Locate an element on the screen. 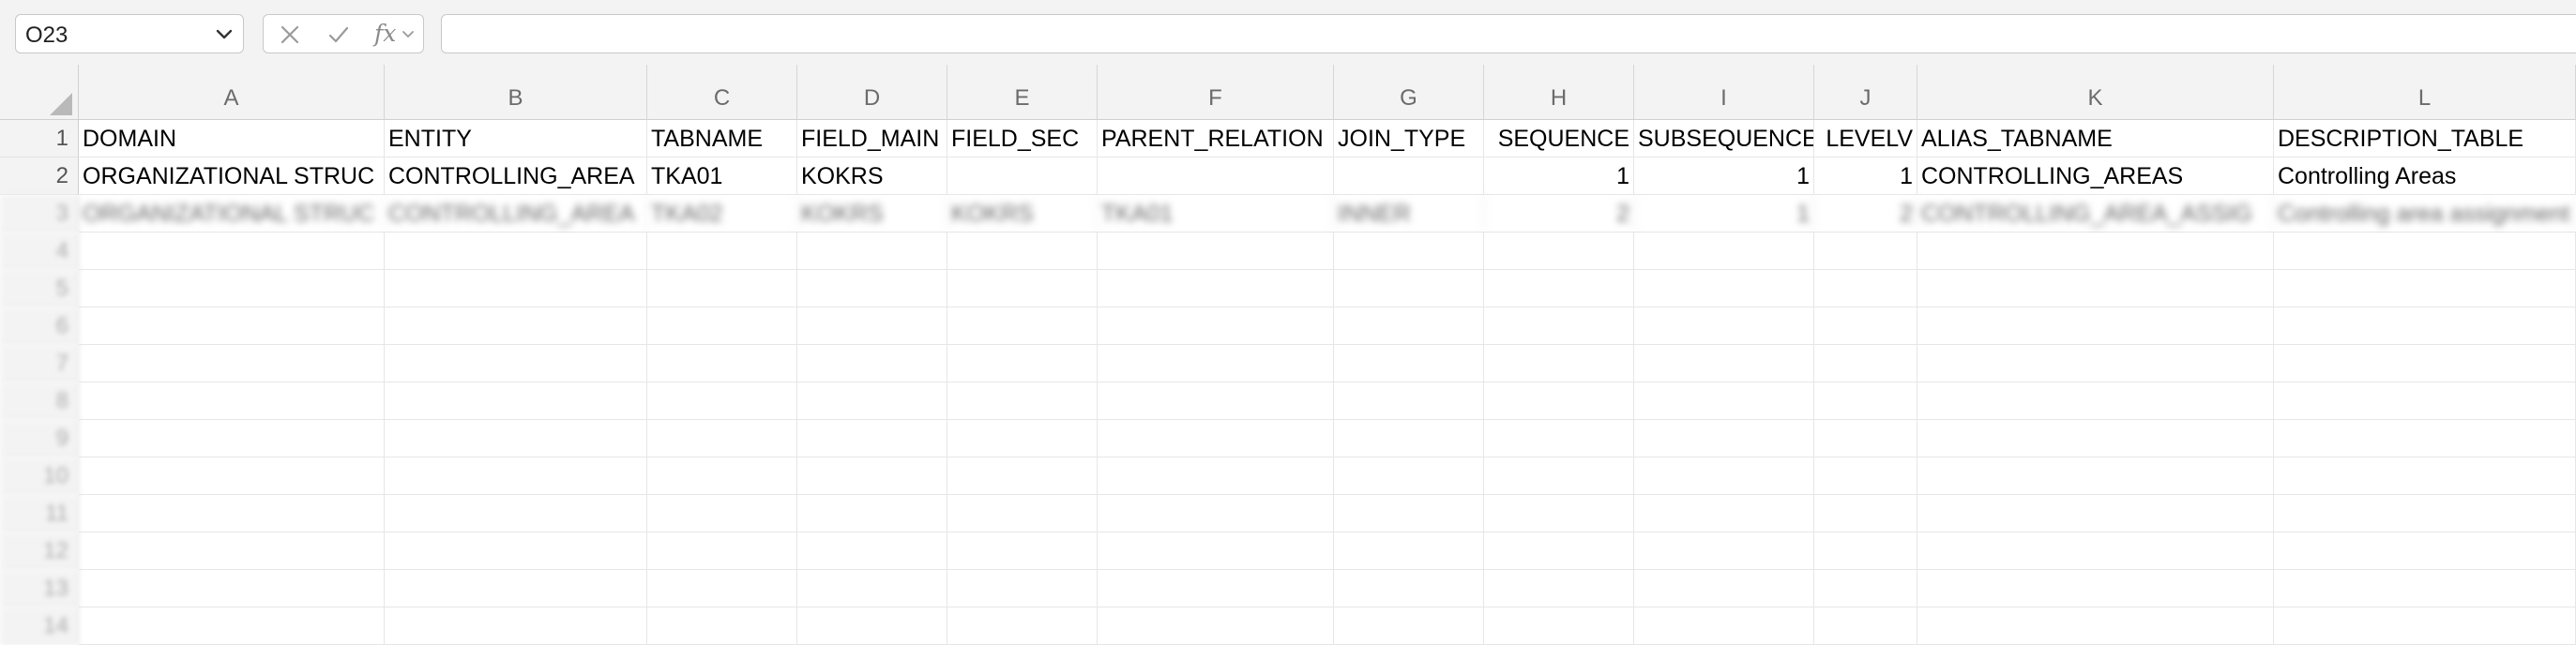 The width and height of the screenshot is (2576, 645). row-header-11: 11 is located at coordinates (39, 513).